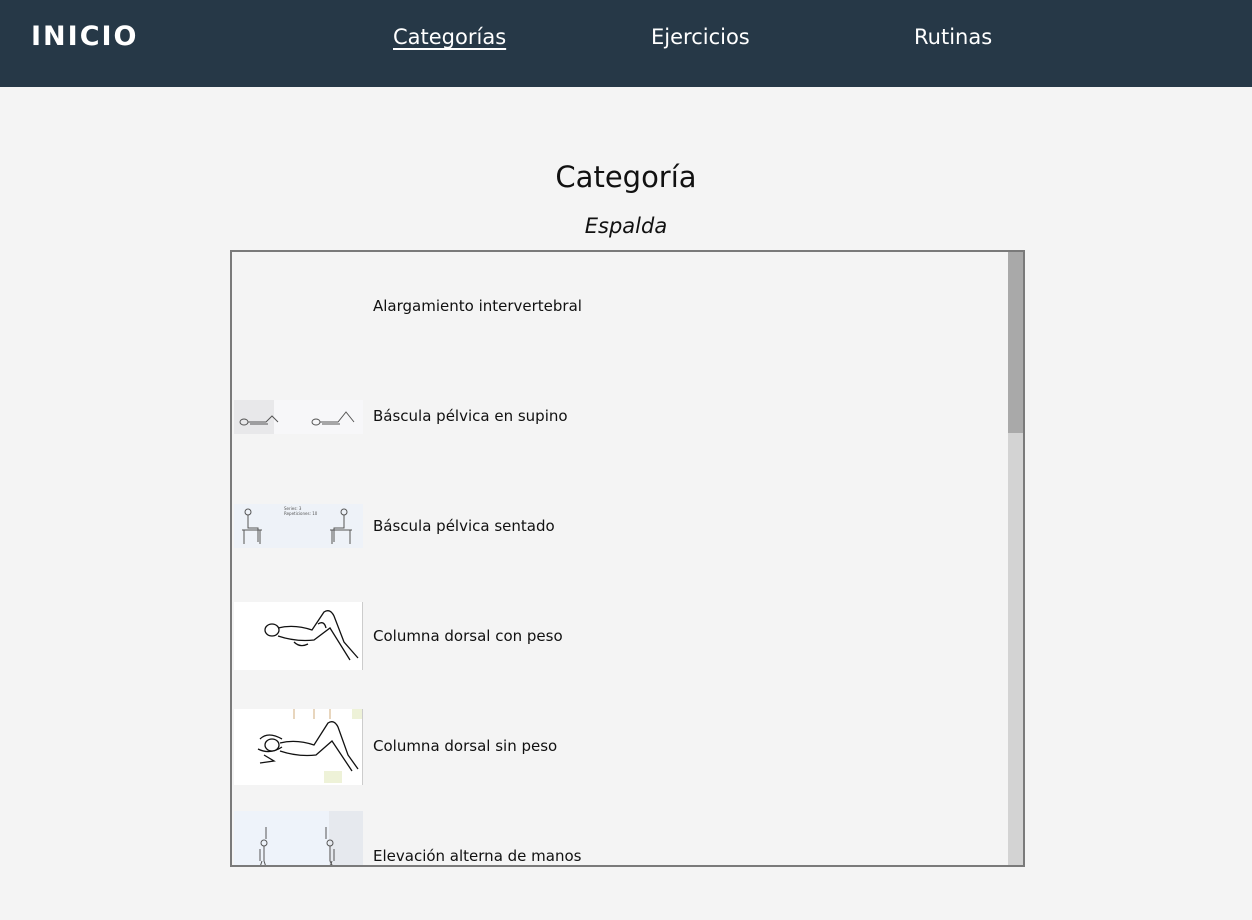  I want to click on arm-raise-figures-sketch-icon, so click(311, 838).